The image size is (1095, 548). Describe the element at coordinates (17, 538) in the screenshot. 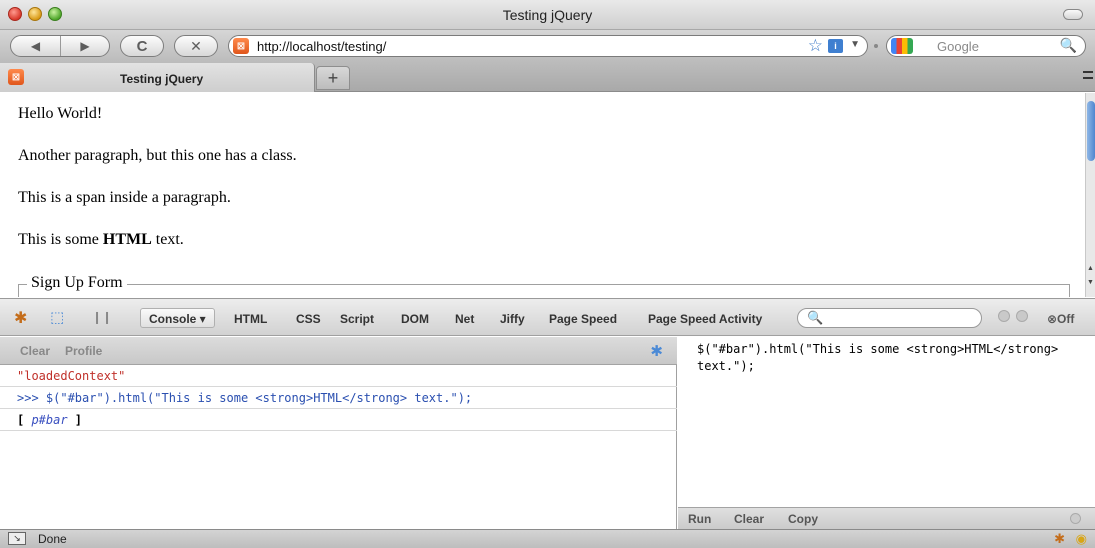

I see `status-arrow-icon: ↘` at that location.